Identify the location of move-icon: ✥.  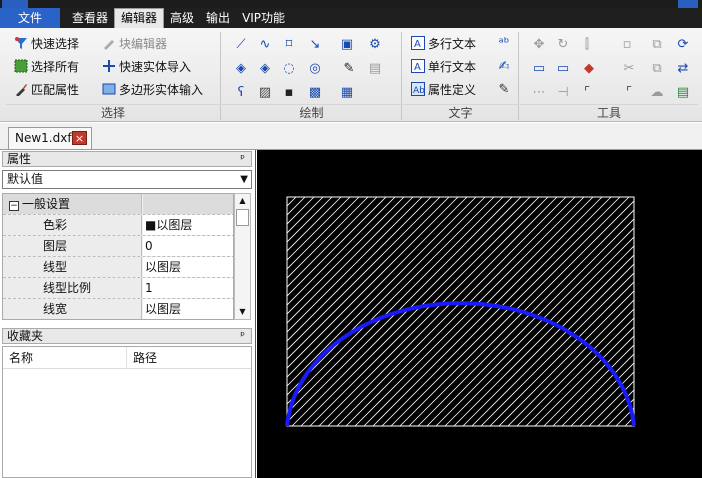
(539, 45).